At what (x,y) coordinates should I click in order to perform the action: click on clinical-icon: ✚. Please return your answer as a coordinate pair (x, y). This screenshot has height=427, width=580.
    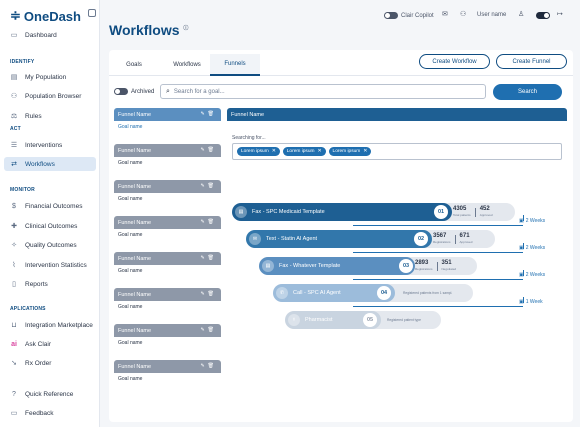
    Looking at the image, I should click on (14, 226).